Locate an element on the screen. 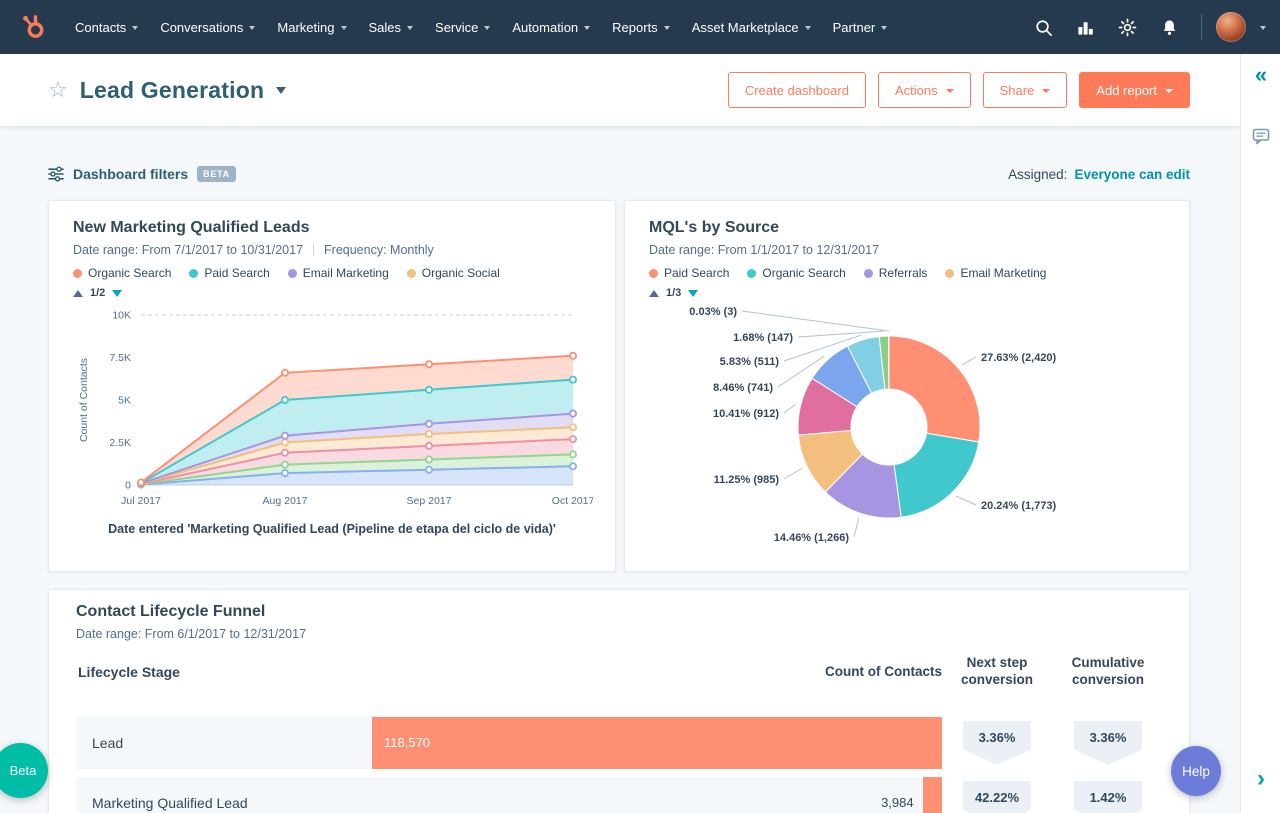 Image resolution: width=1280 pixels, height=813 pixels. legend-item: Referrals is located at coordinates (895, 273).